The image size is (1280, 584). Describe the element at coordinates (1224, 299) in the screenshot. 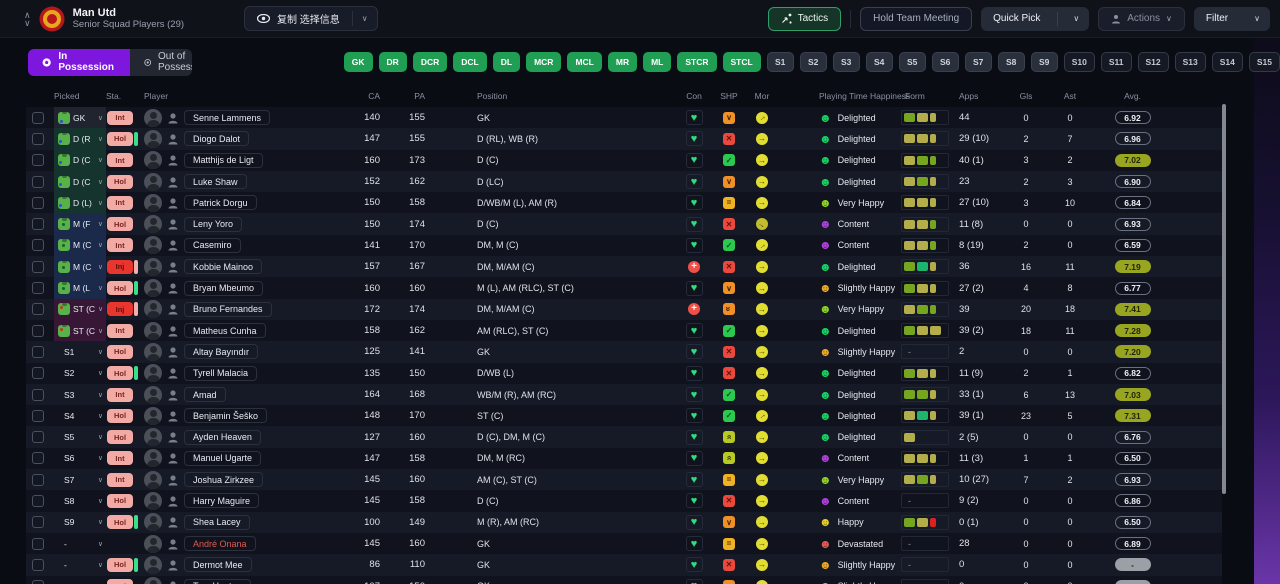

I see `vertical-scrollbar` at that location.